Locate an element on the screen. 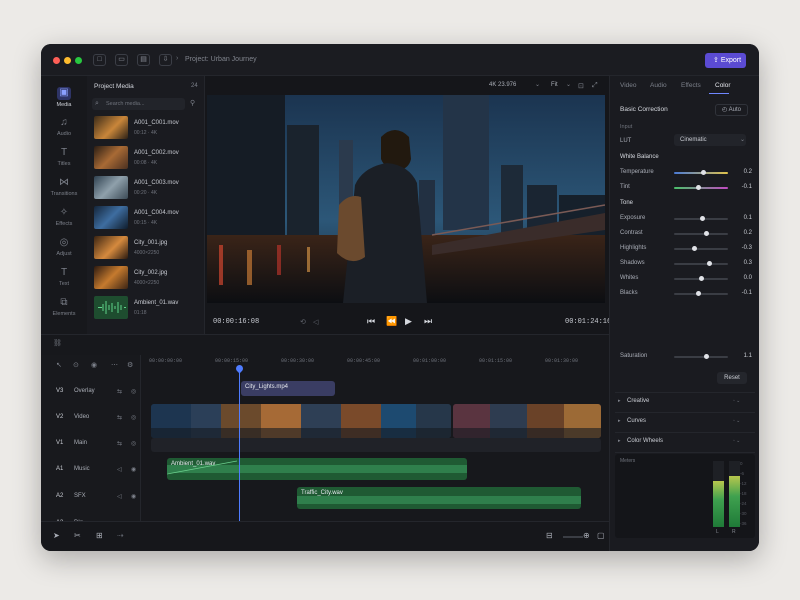 This screenshot has height=600, width=800. export-button: ⇪ Export is located at coordinates (725, 60).